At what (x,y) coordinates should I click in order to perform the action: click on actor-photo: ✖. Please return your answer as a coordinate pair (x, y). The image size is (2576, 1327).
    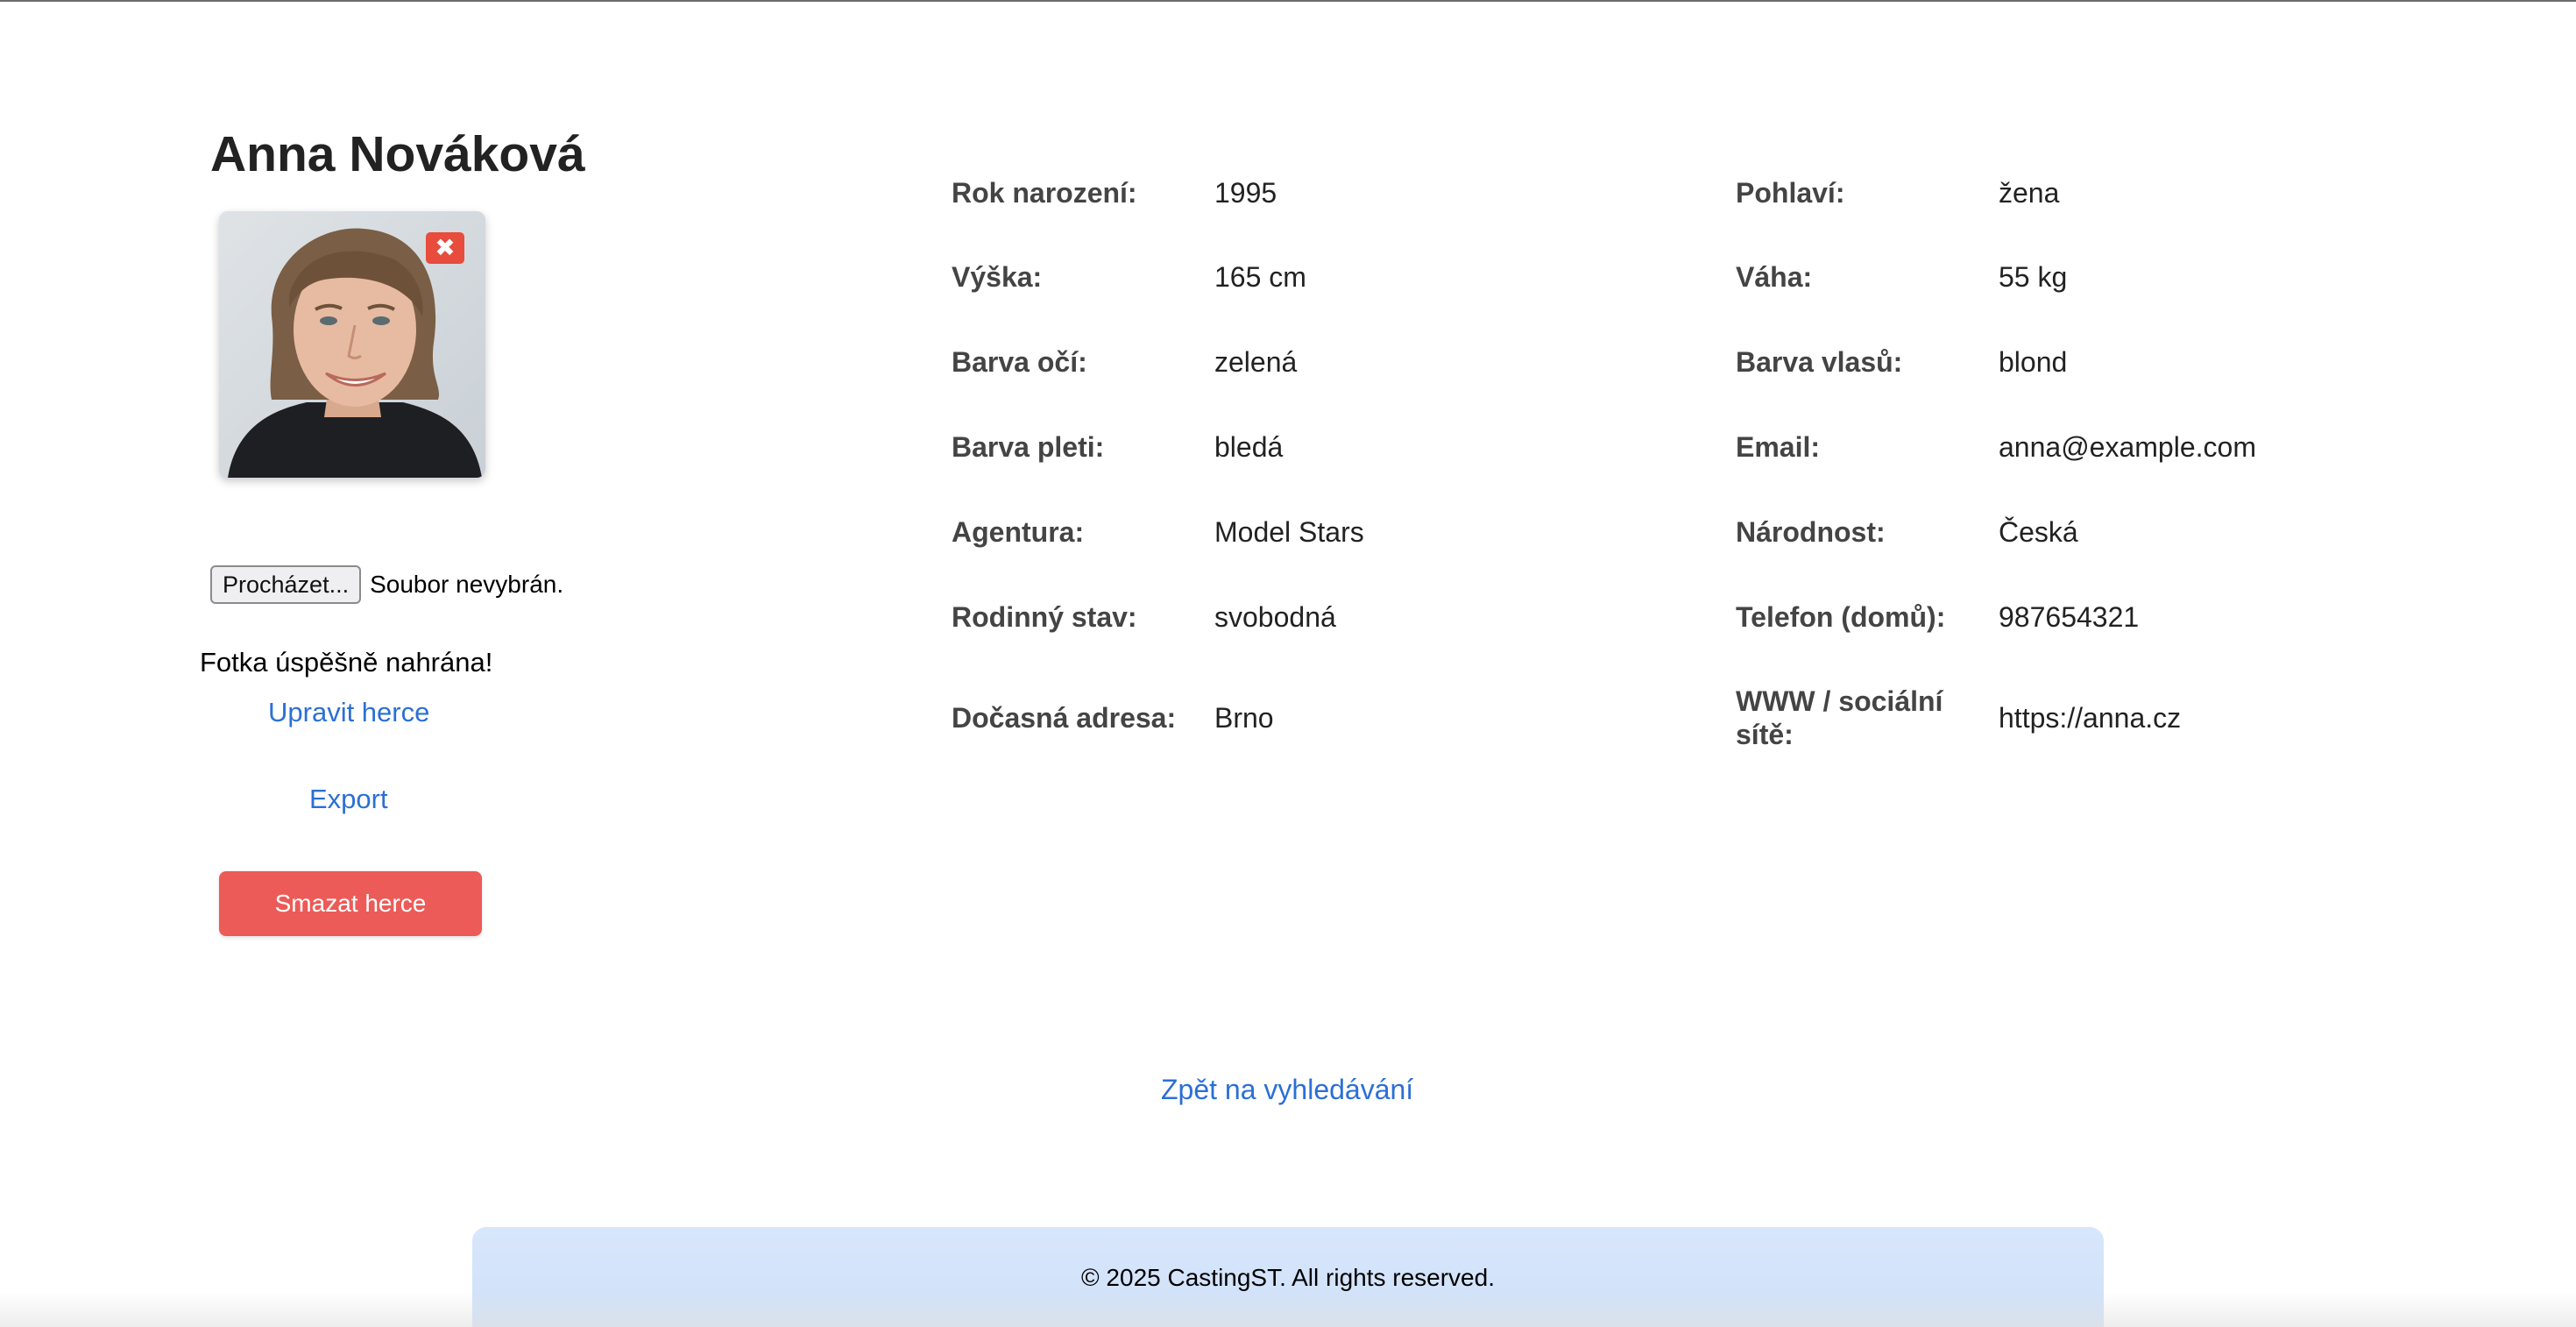
    Looking at the image, I should click on (352, 344).